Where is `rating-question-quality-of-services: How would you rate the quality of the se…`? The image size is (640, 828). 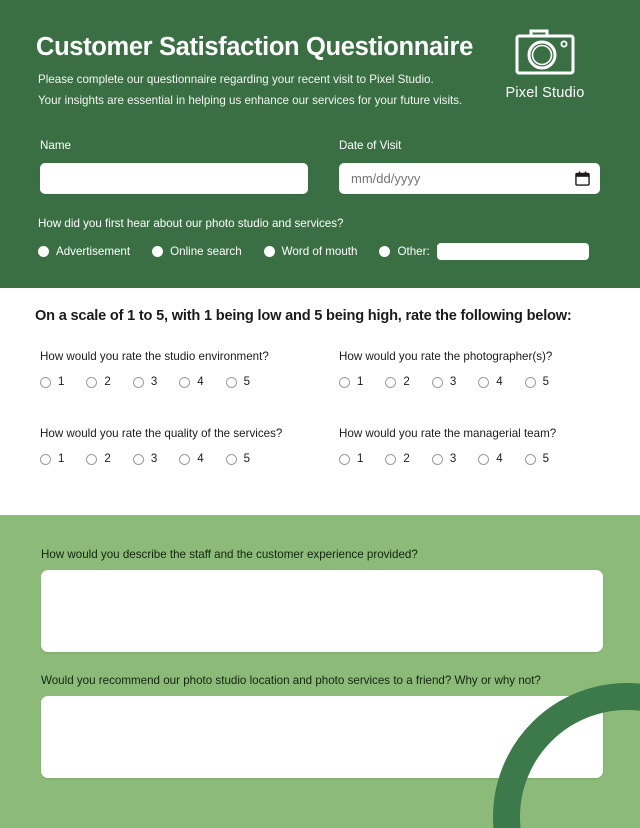 rating-question-quality-of-services: How would you rate the quality of the se… is located at coordinates (161, 446).